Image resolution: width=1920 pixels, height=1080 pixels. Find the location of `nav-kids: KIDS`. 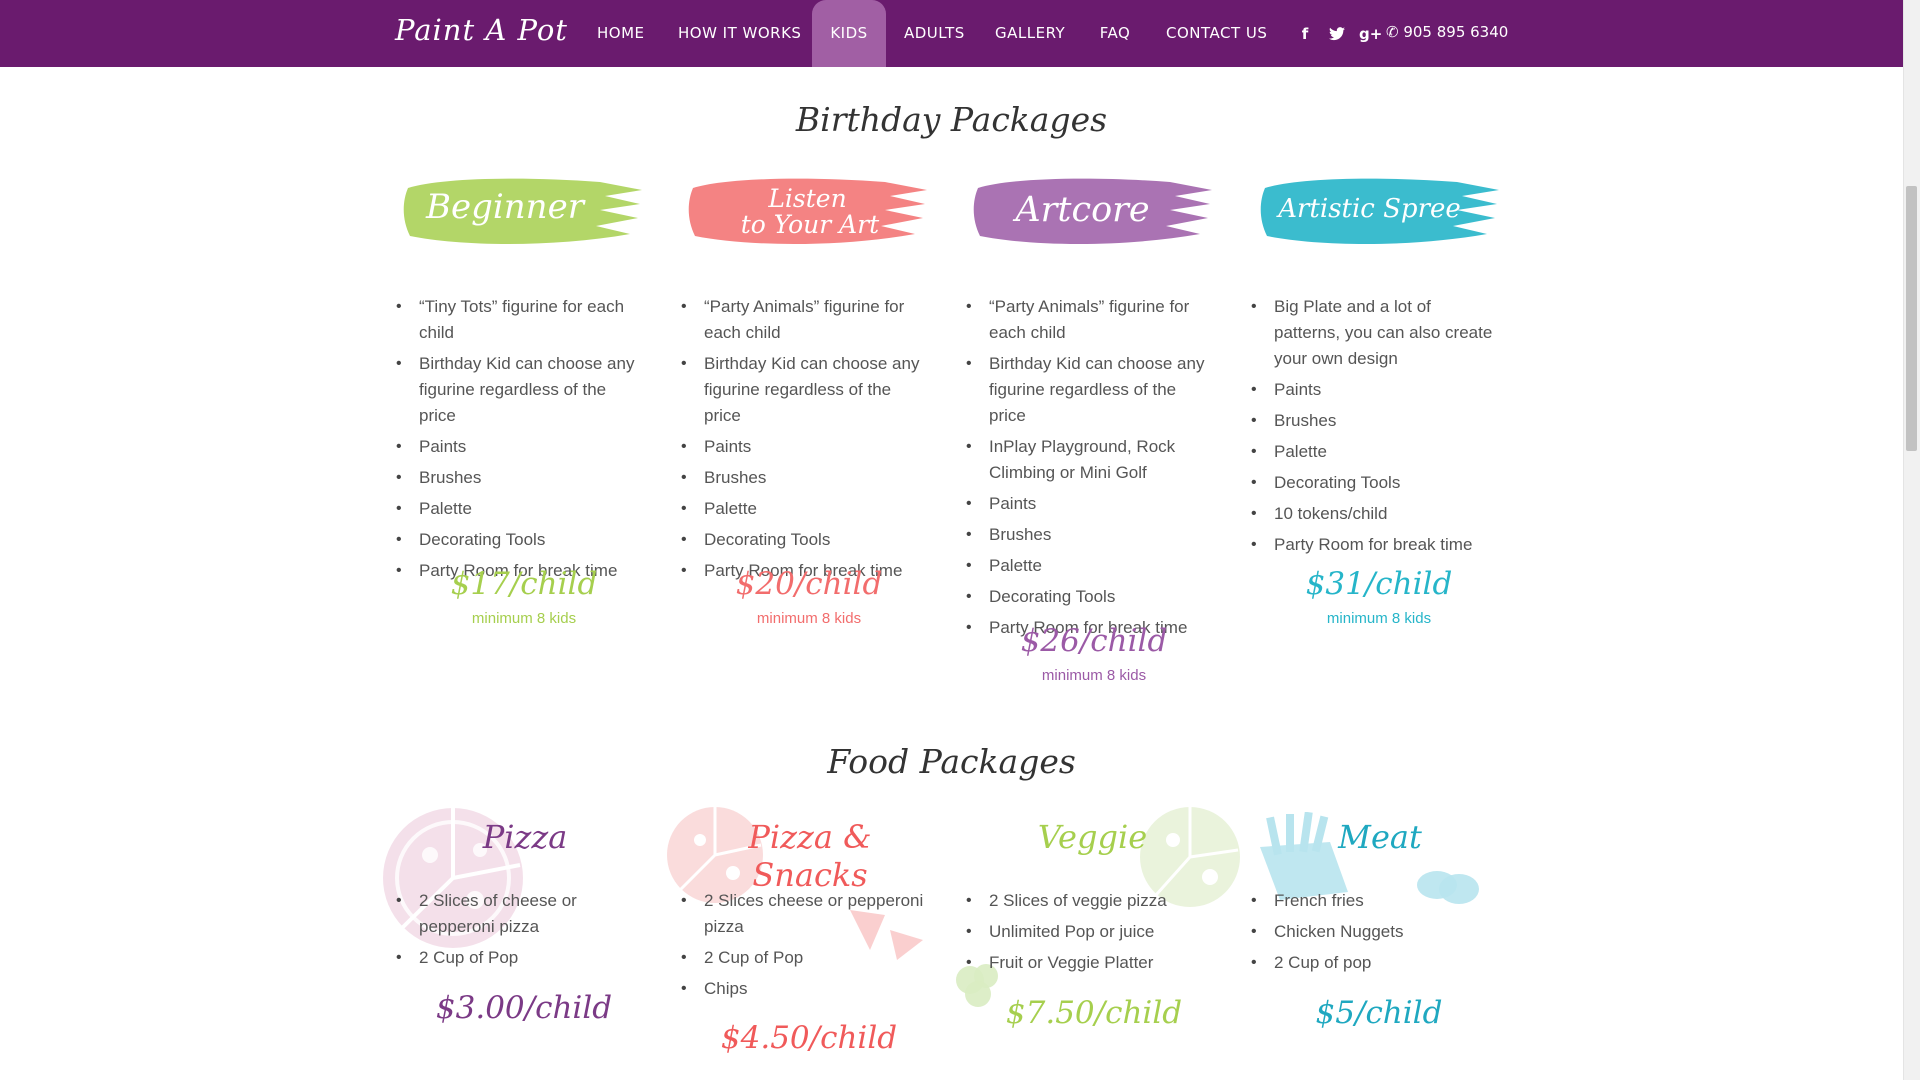

nav-kids: KIDS is located at coordinates (849, 33).